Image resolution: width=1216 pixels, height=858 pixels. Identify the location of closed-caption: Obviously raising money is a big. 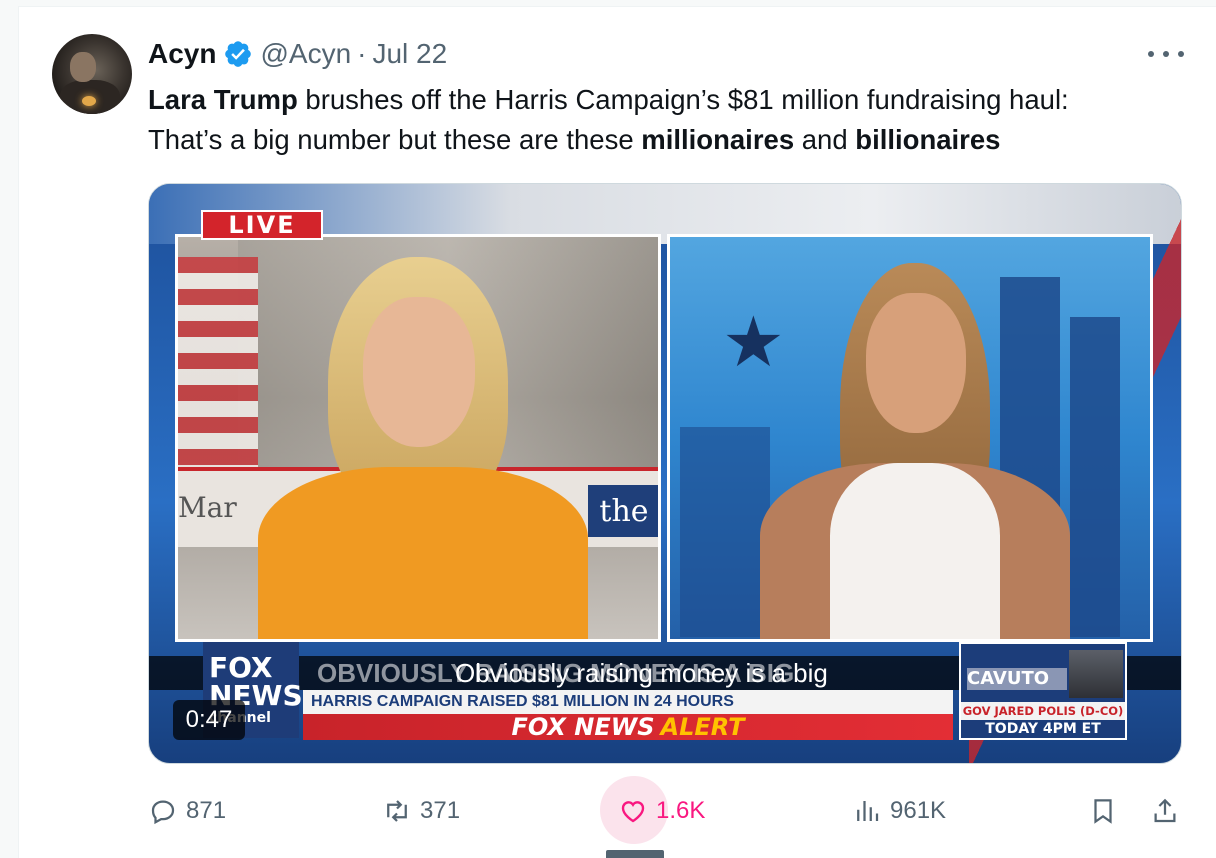
(641, 673).